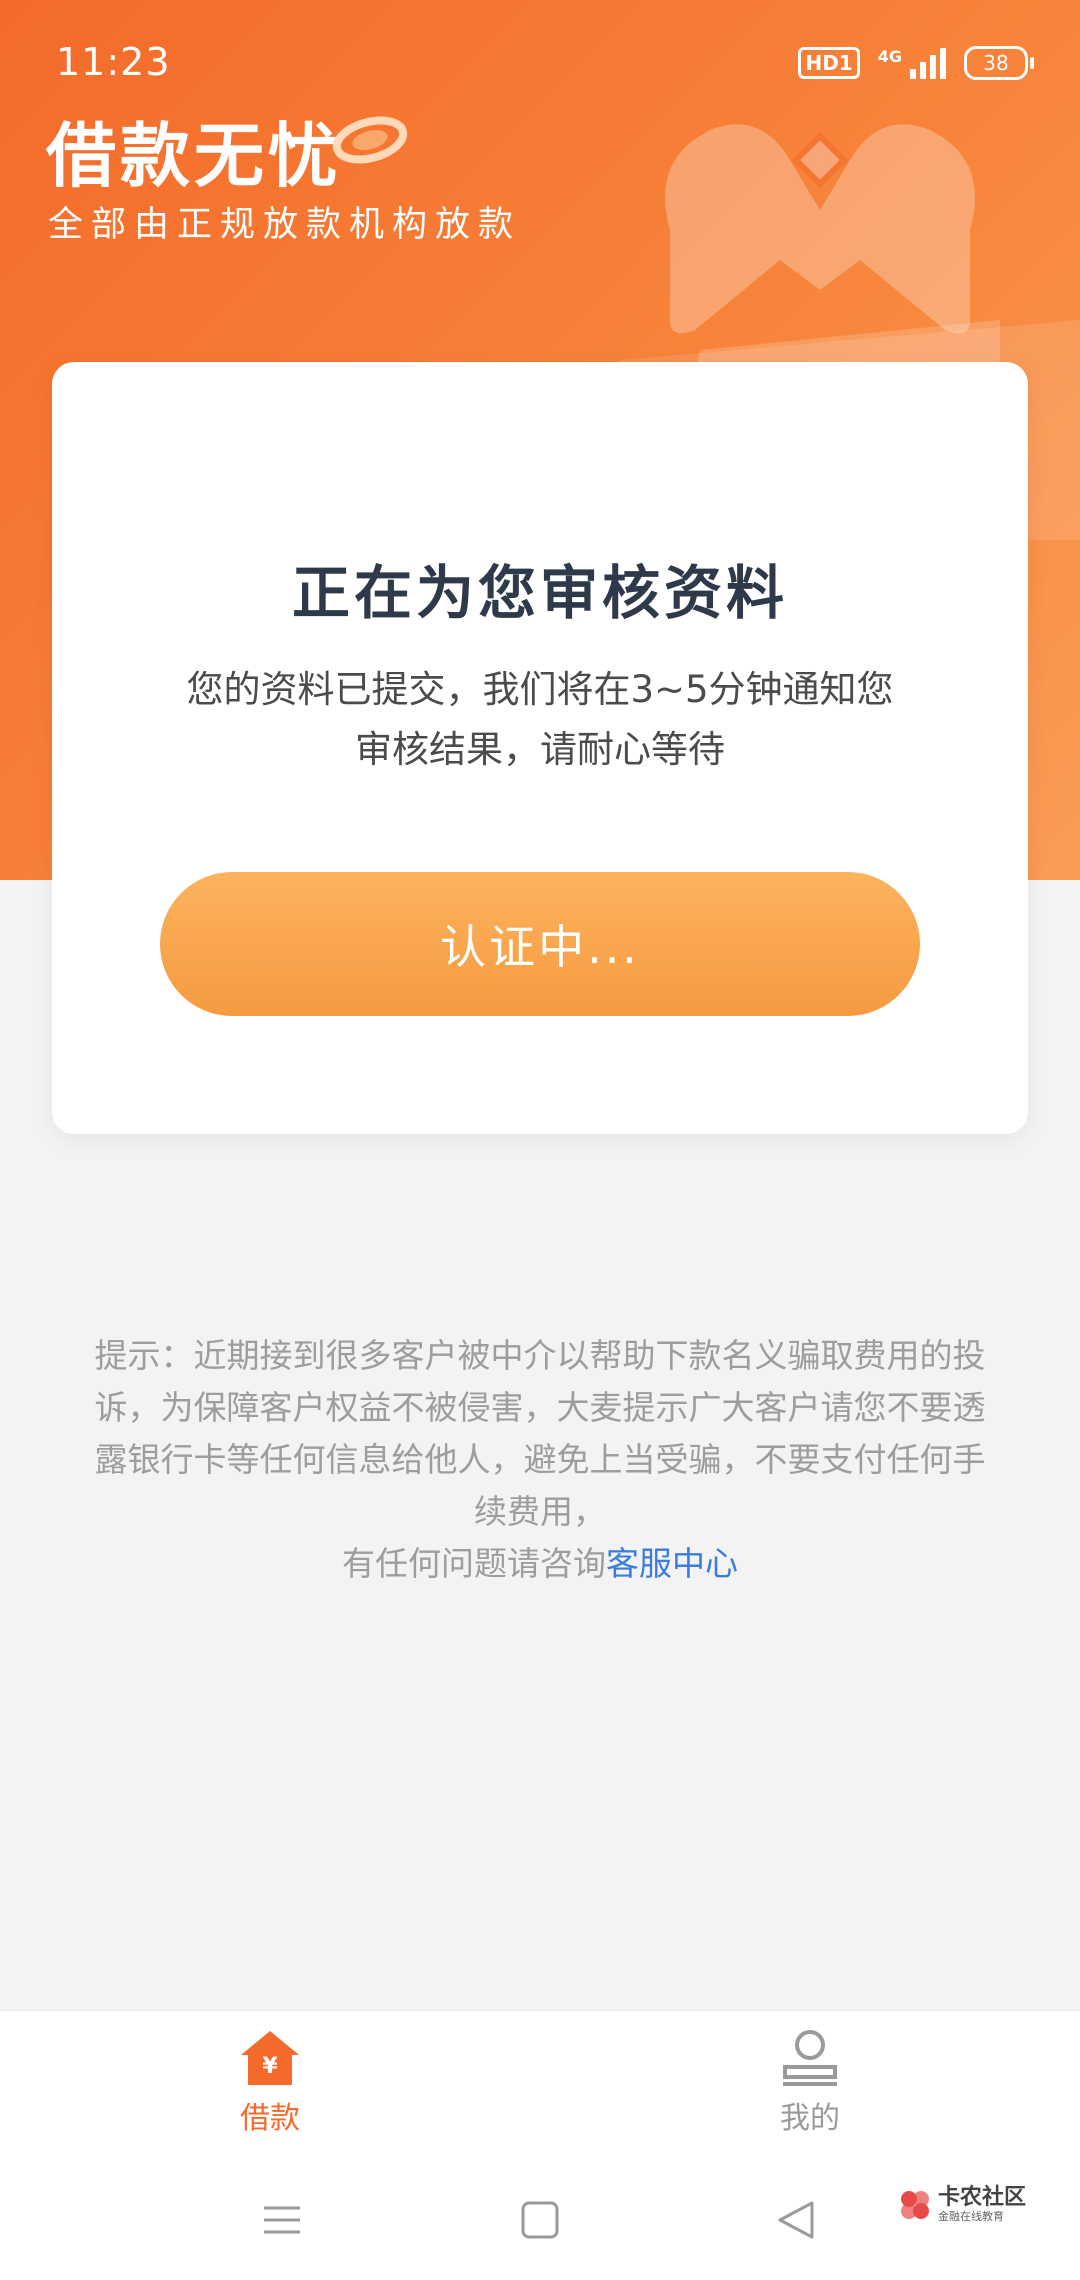  What do you see at coordinates (999, 63) in the screenshot?
I see `battery-icon: 38` at bounding box center [999, 63].